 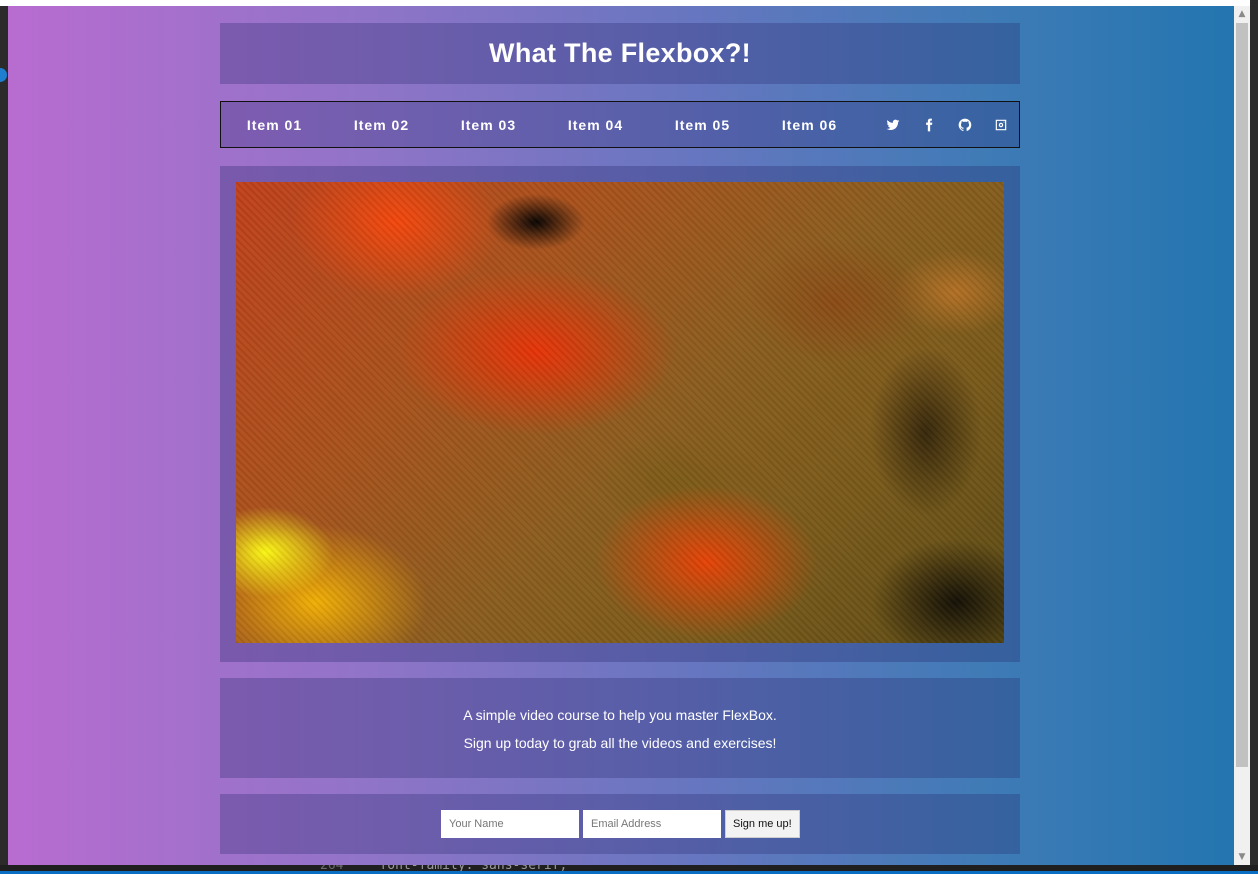 What do you see at coordinates (3, 75) in the screenshot?
I see `editor-indicator-dot` at bounding box center [3, 75].